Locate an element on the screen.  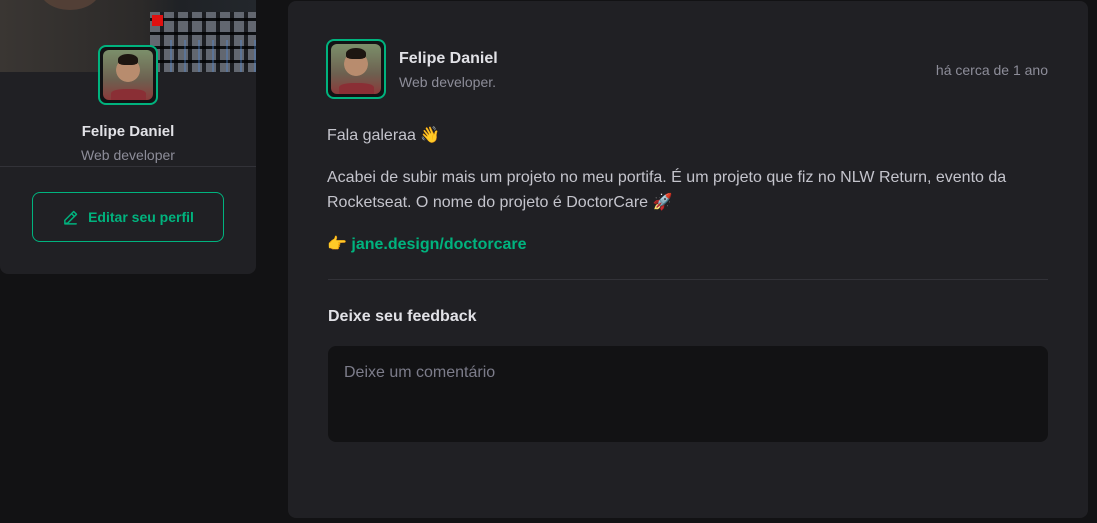
pointing-hand-emoji: 👉 is located at coordinates (339, 244).